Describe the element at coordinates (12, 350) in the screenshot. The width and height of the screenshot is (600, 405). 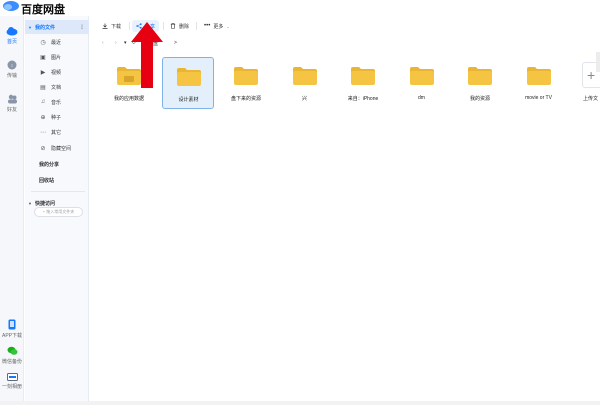
I see `wechat-icon` at that location.